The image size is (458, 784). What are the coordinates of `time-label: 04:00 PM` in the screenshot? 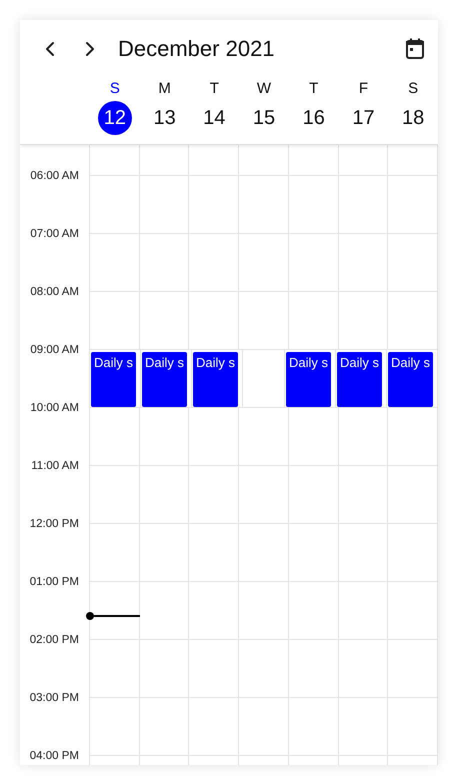 It's located at (54, 756).